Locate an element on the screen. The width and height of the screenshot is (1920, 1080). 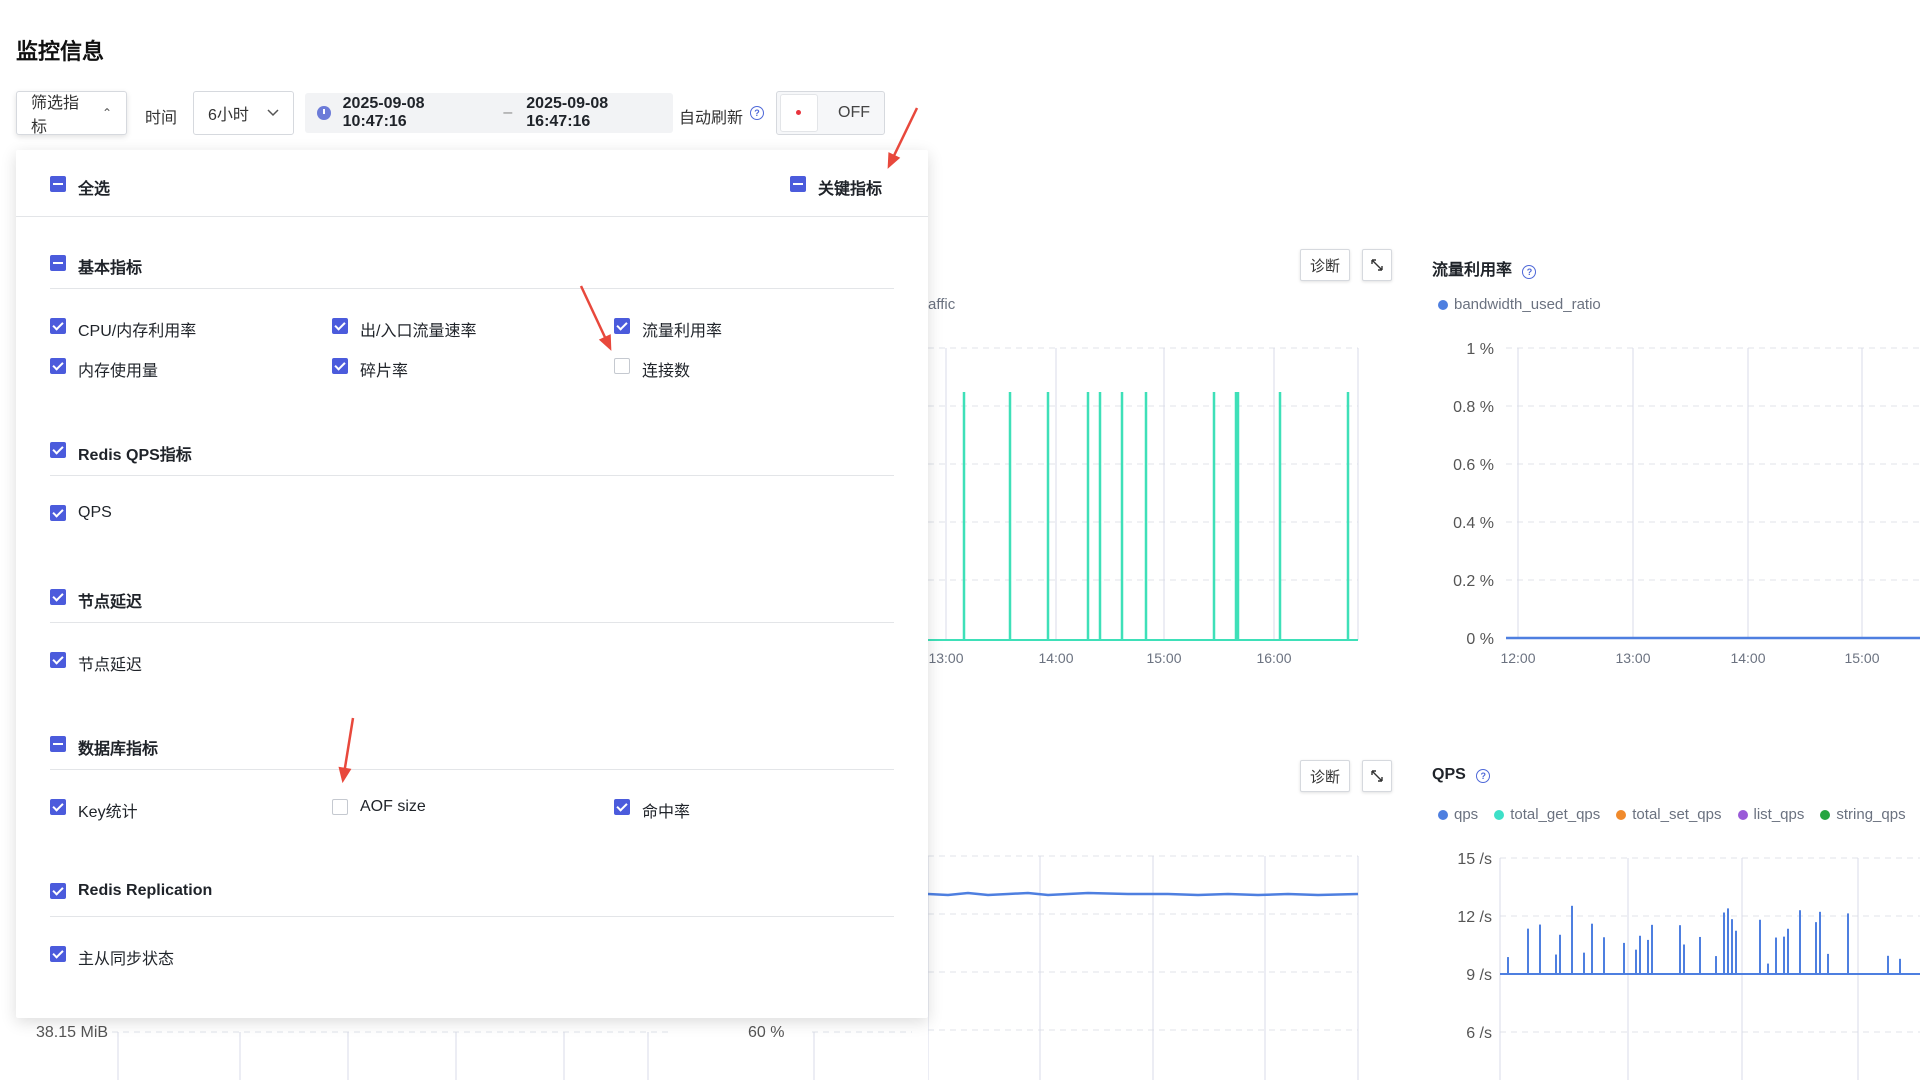
qps-card-title: QPS ? is located at coordinates (1461, 775).